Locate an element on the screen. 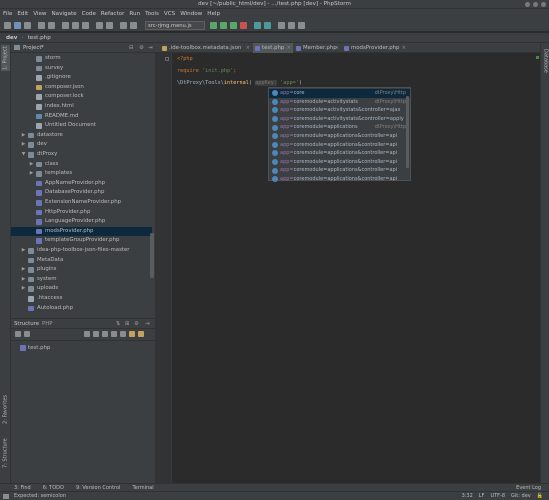 The image size is (549, 500). tree-file: .gitignore is located at coordinates (81, 78).